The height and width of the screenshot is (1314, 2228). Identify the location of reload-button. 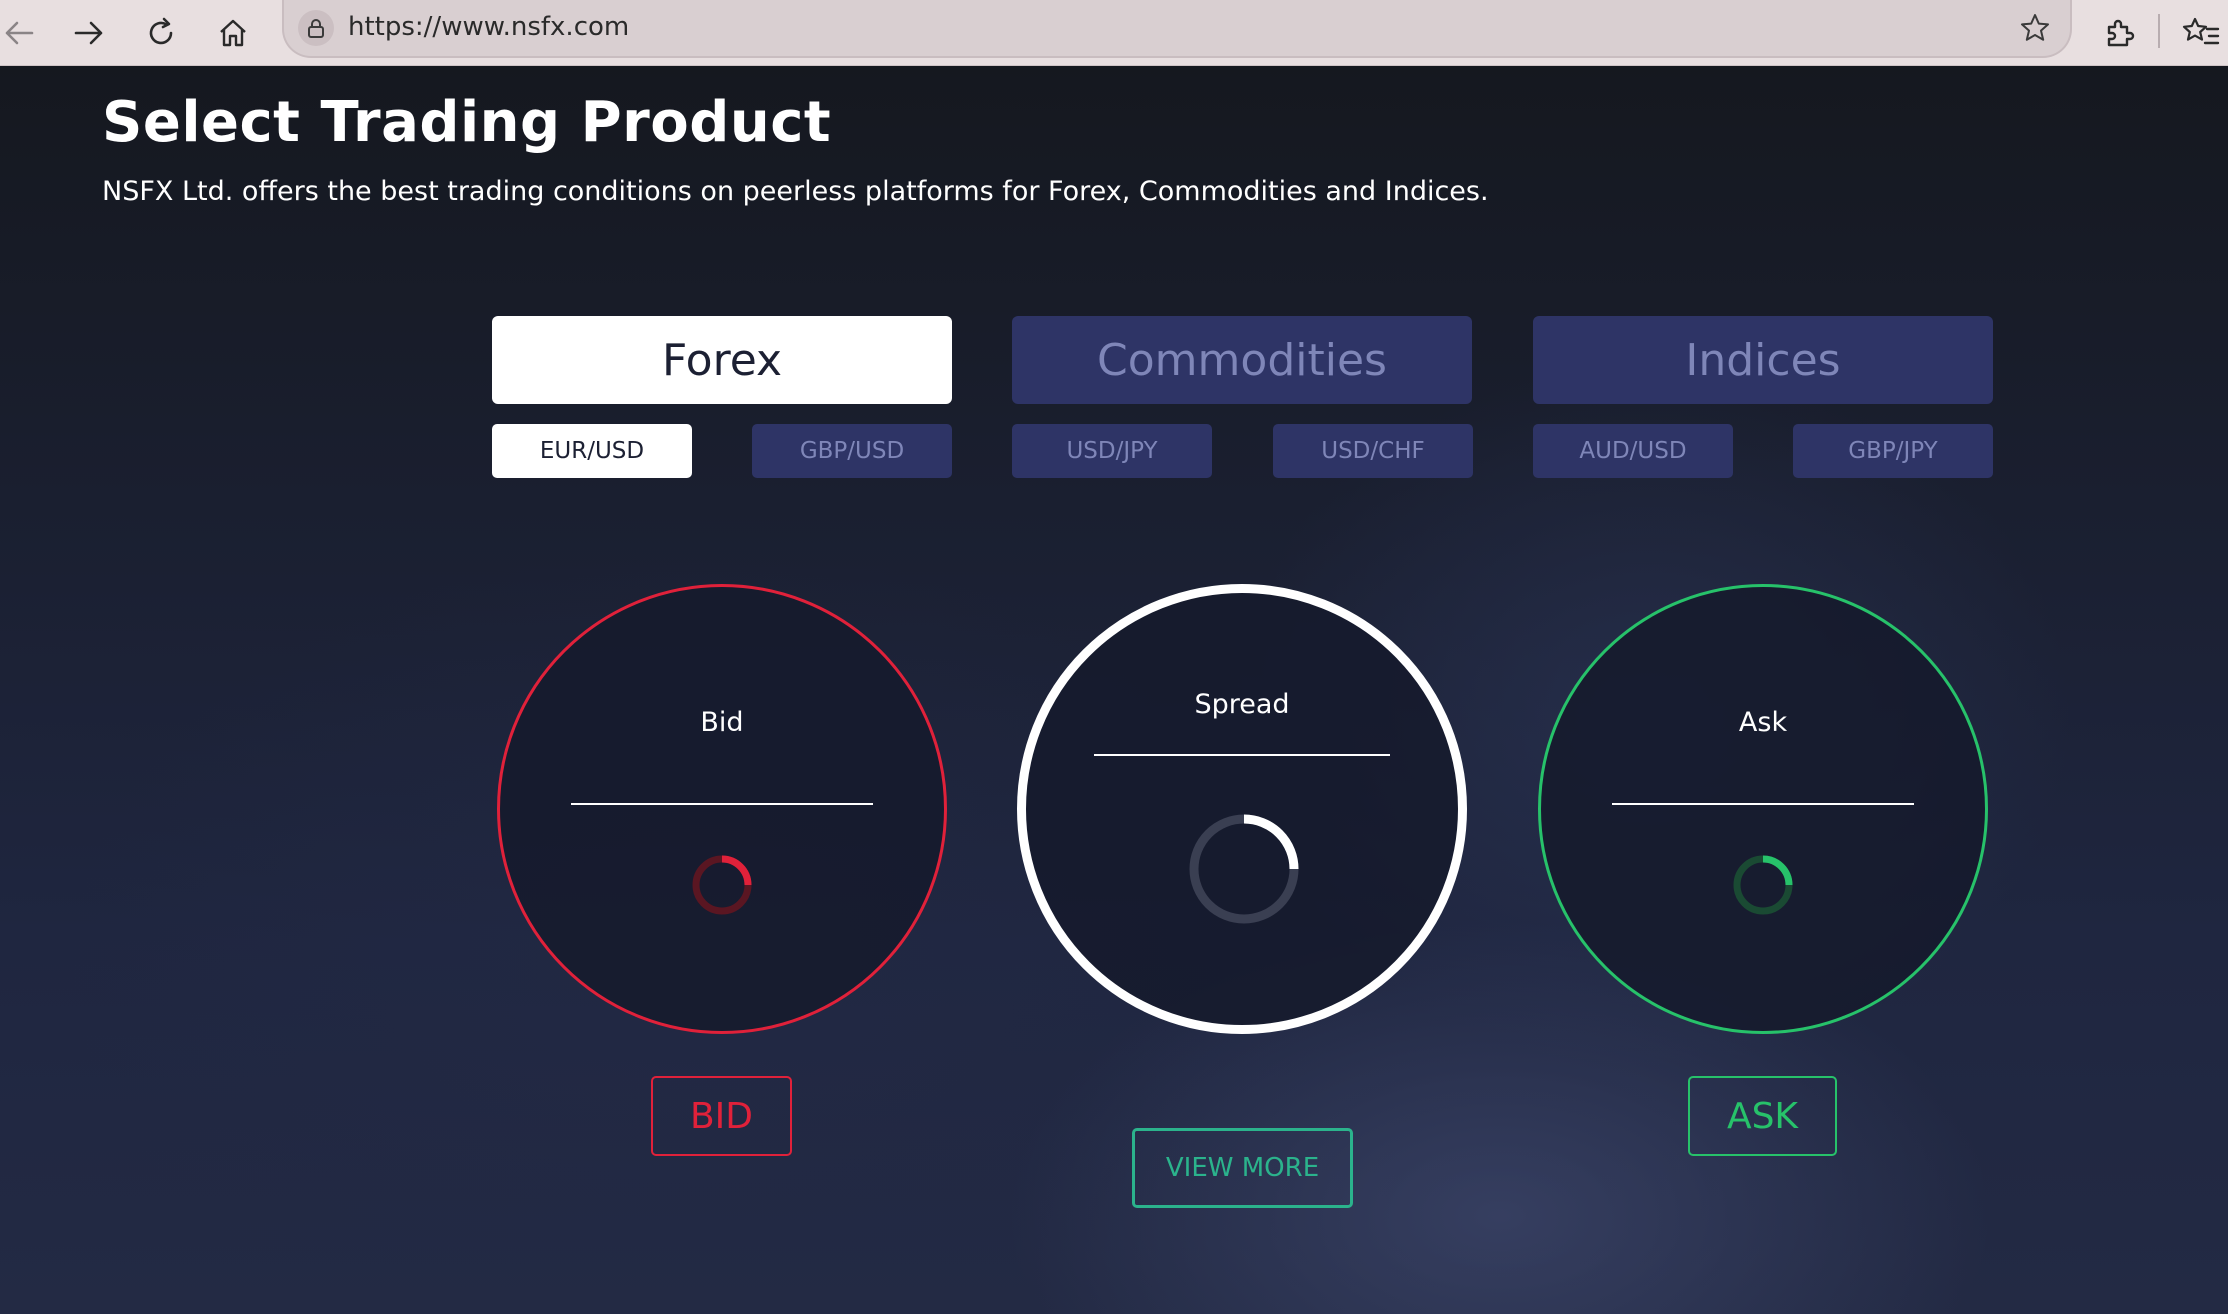
(161, 33).